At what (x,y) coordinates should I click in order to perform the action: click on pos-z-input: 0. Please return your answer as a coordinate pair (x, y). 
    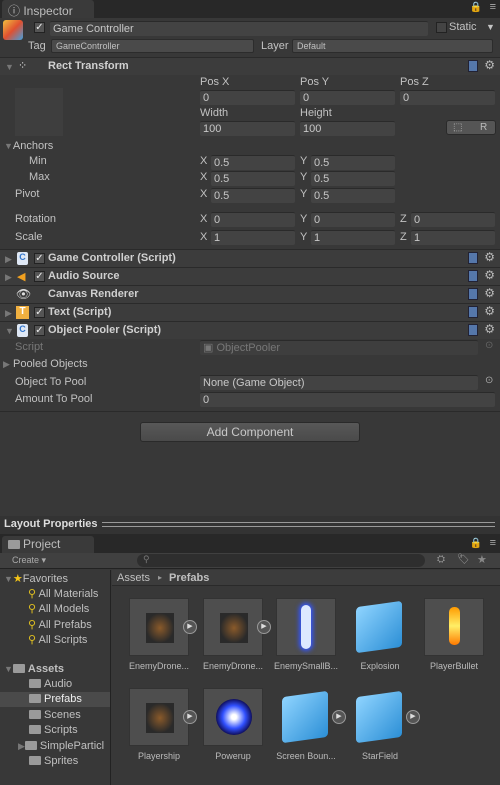
    Looking at the image, I should click on (447, 97).